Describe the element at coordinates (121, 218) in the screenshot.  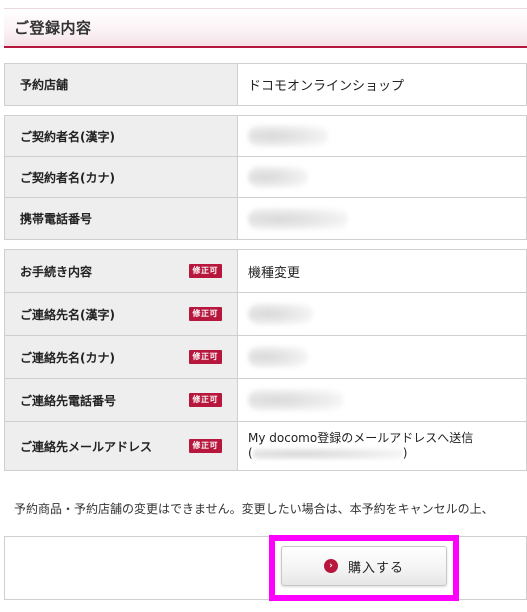
I see `phone-number-label: 携帯電話番号` at that location.